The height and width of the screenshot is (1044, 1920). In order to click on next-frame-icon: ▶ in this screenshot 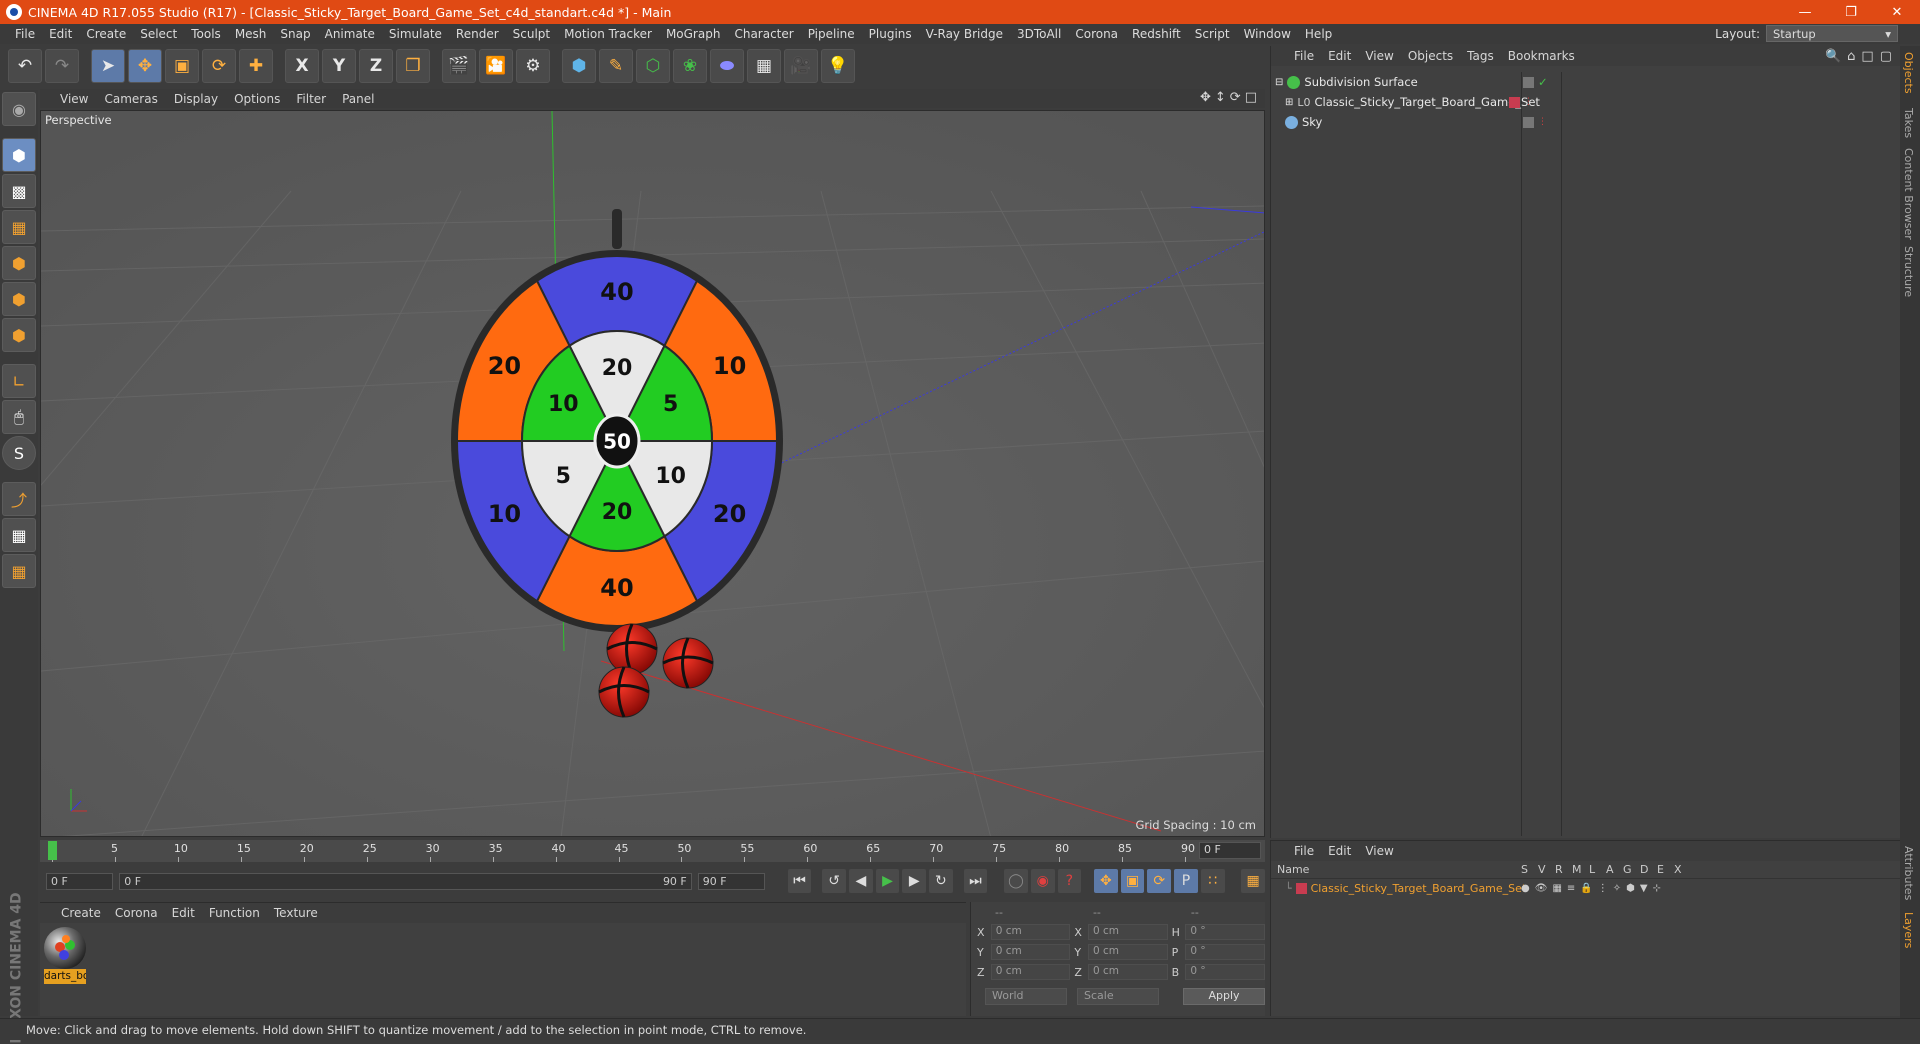, I will do `click(914, 881)`.